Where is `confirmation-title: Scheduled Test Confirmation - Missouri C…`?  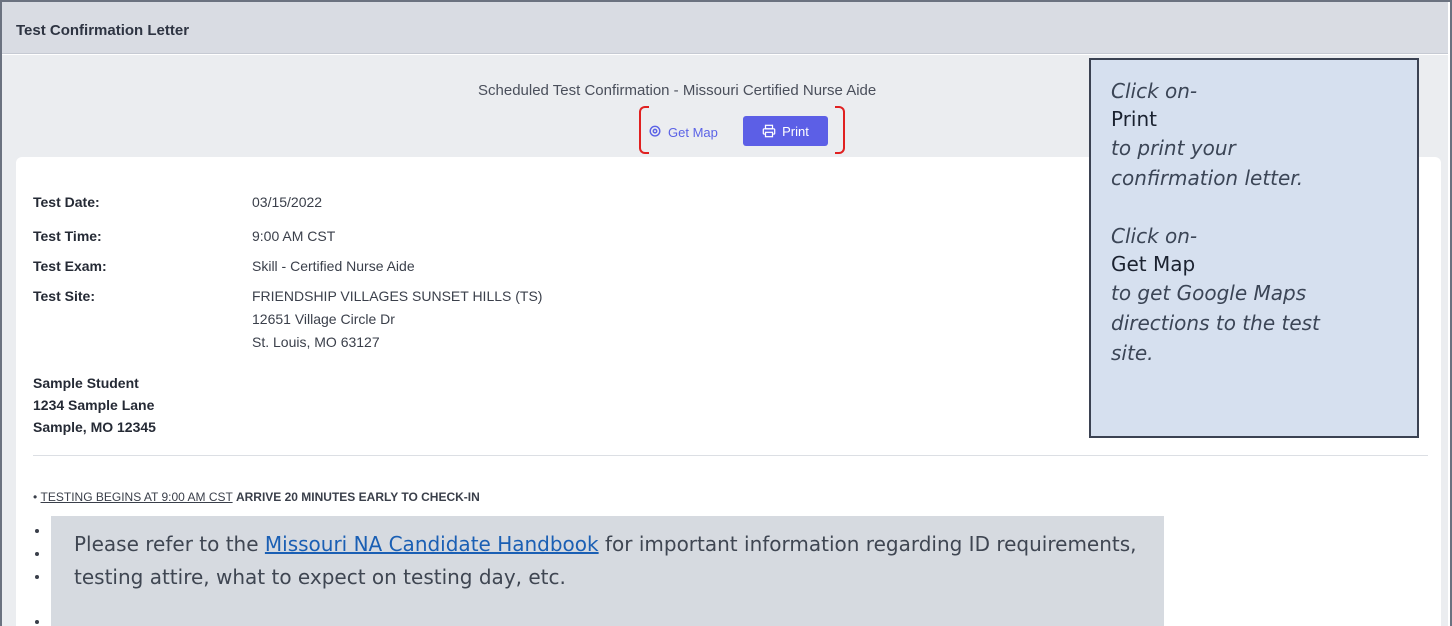
confirmation-title: Scheduled Test Confirmation - Missouri C… is located at coordinates (677, 90).